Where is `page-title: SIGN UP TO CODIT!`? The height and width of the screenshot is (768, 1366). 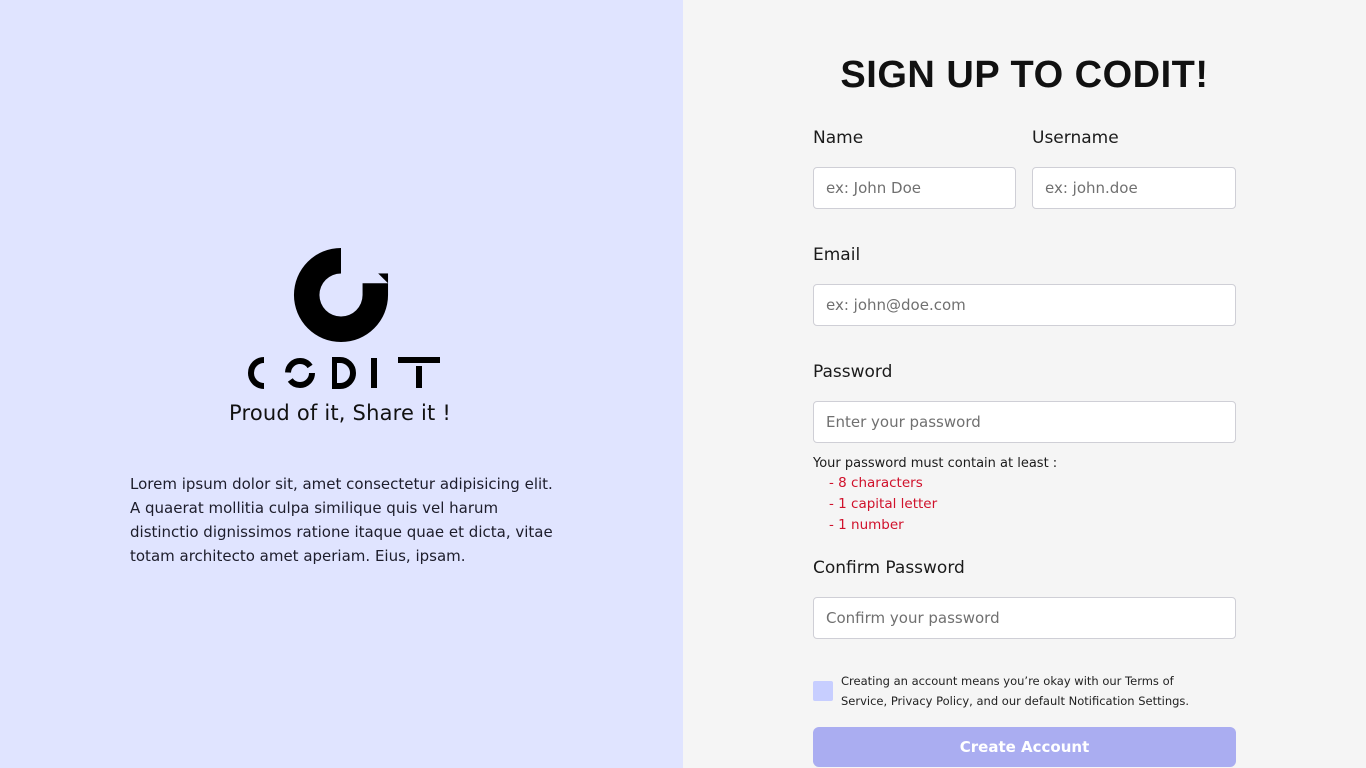
page-title: SIGN UP TO CODIT! is located at coordinates (1024, 75).